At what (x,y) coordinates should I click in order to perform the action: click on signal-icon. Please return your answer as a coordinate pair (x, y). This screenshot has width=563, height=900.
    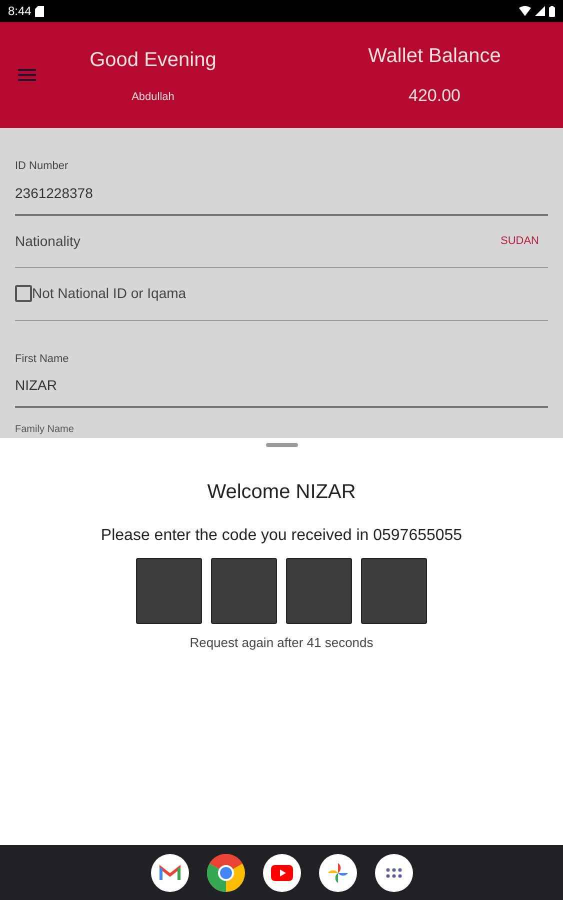
    Looking at the image, I should click on (540, 11).